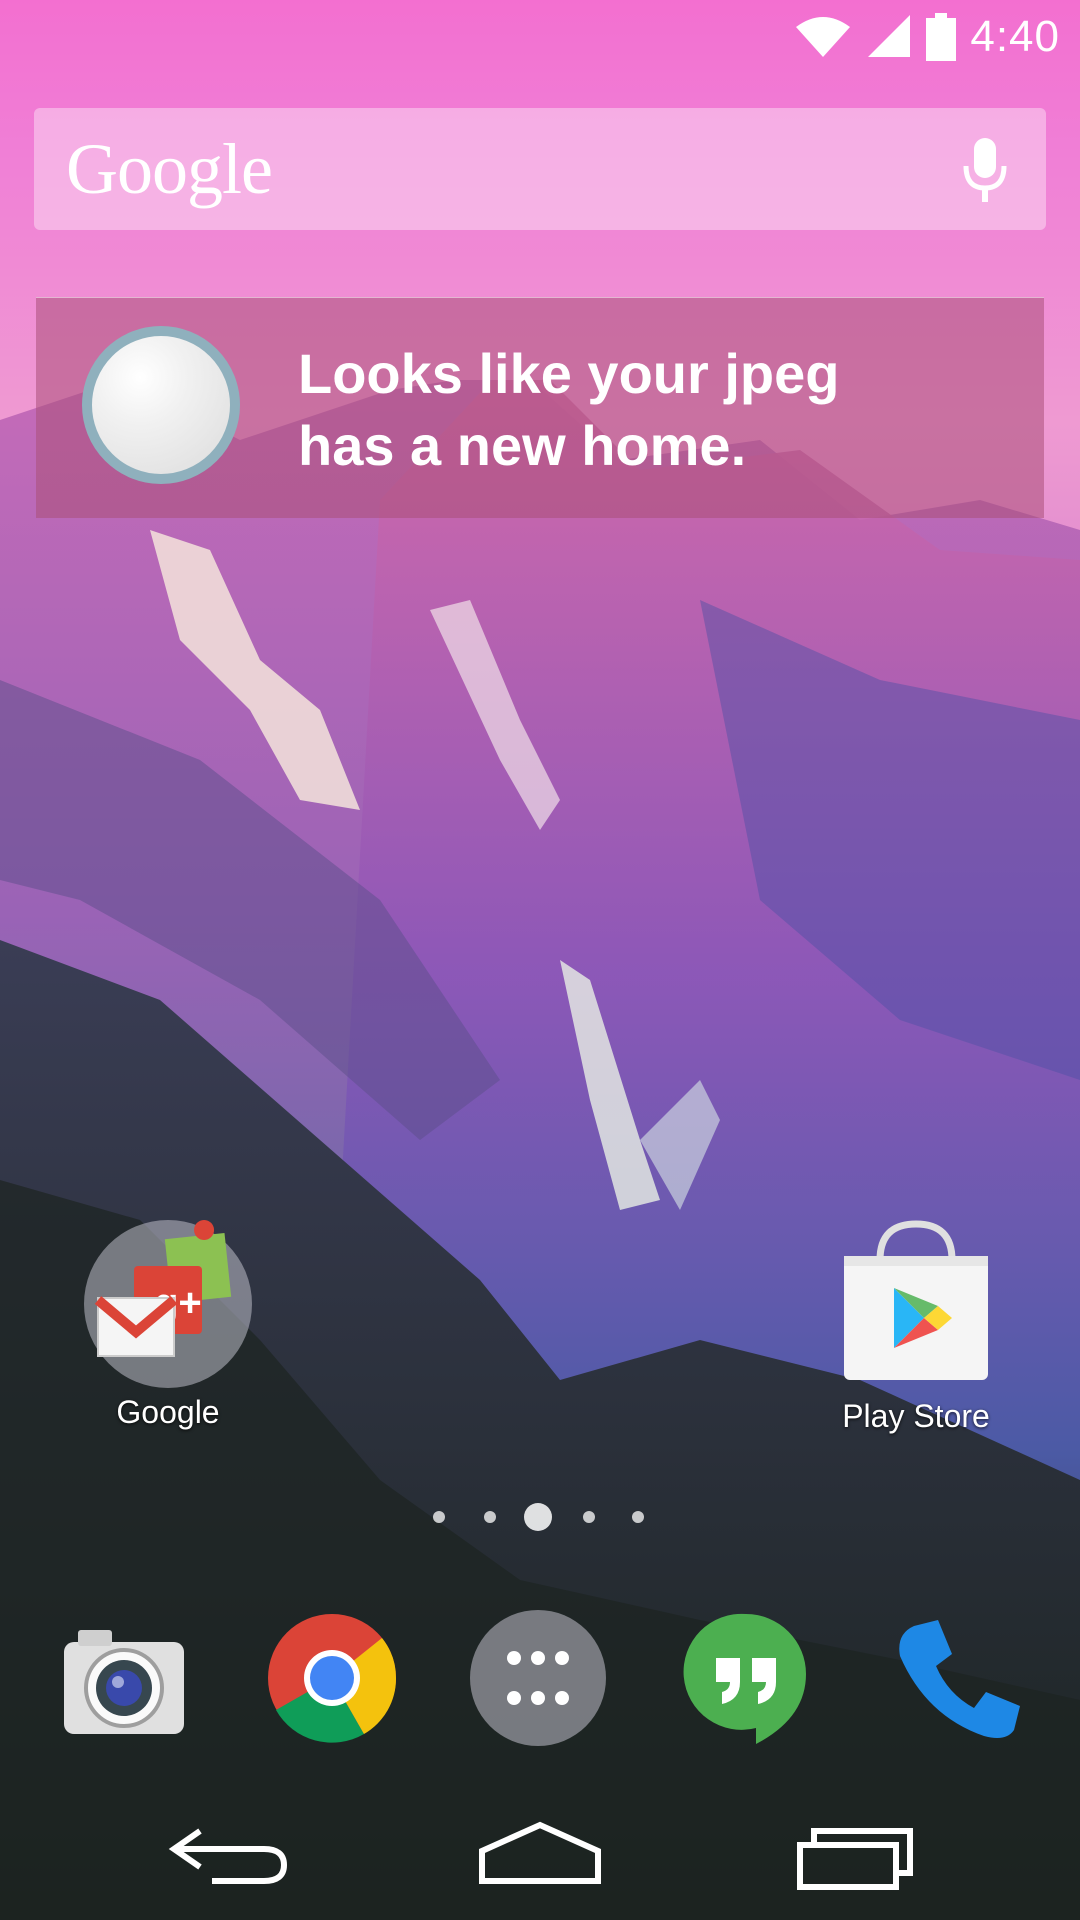  I want to click on google-folder: g+ Google, so click(168, 1325).